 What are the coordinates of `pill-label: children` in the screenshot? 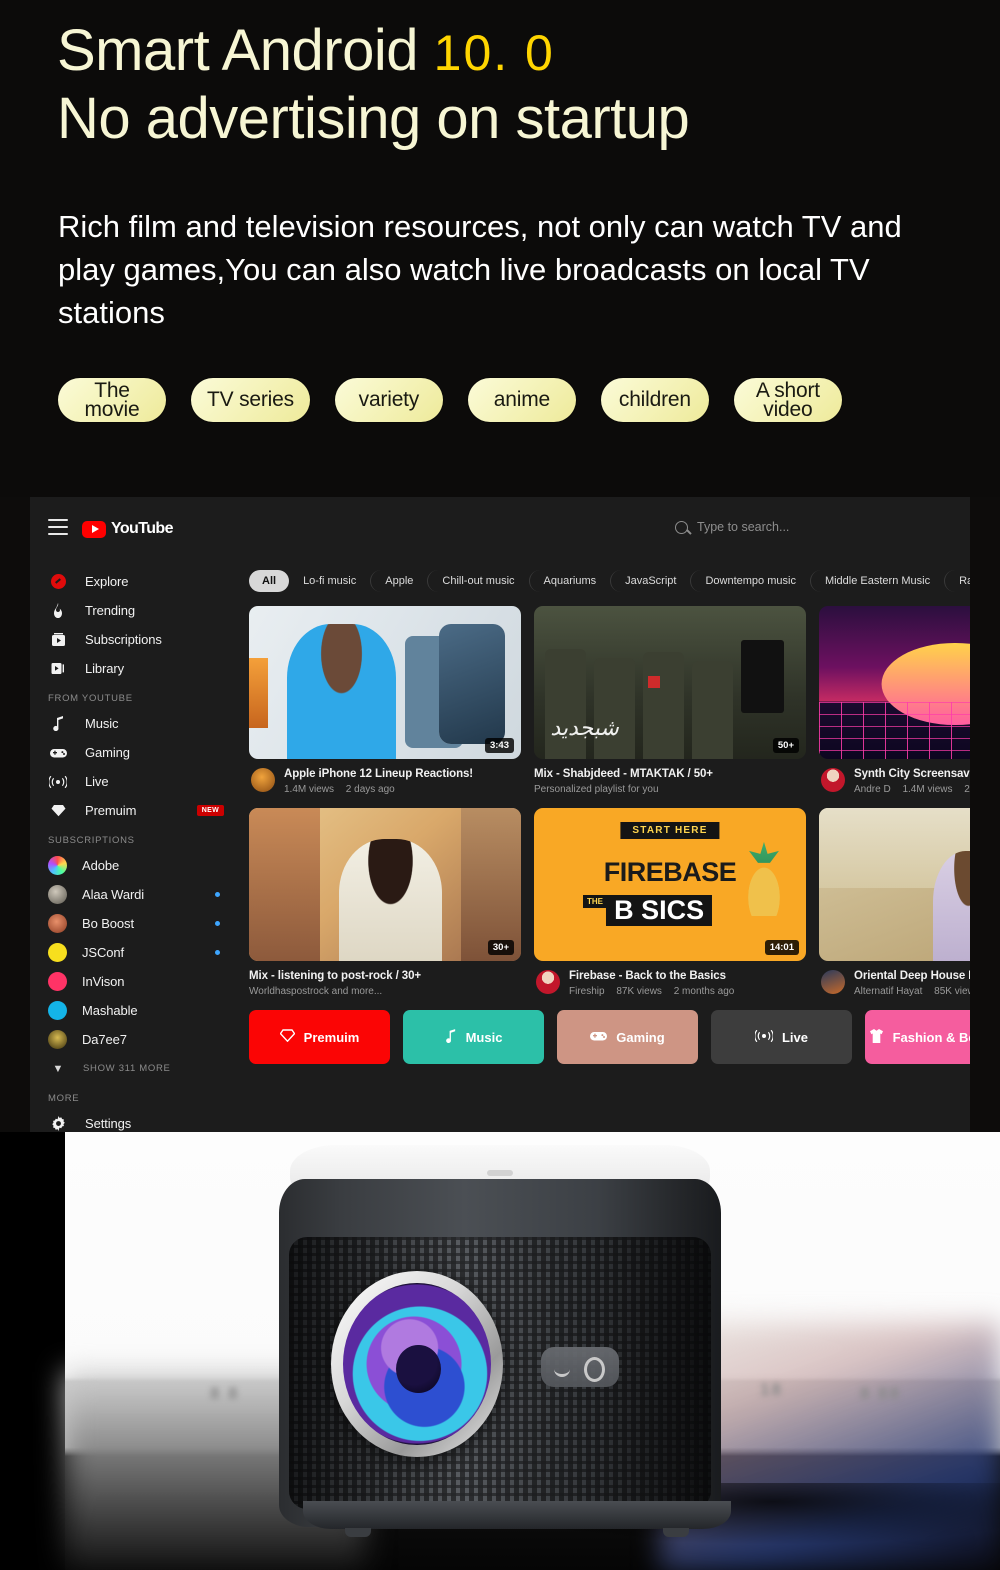 It's located at (654, 399).